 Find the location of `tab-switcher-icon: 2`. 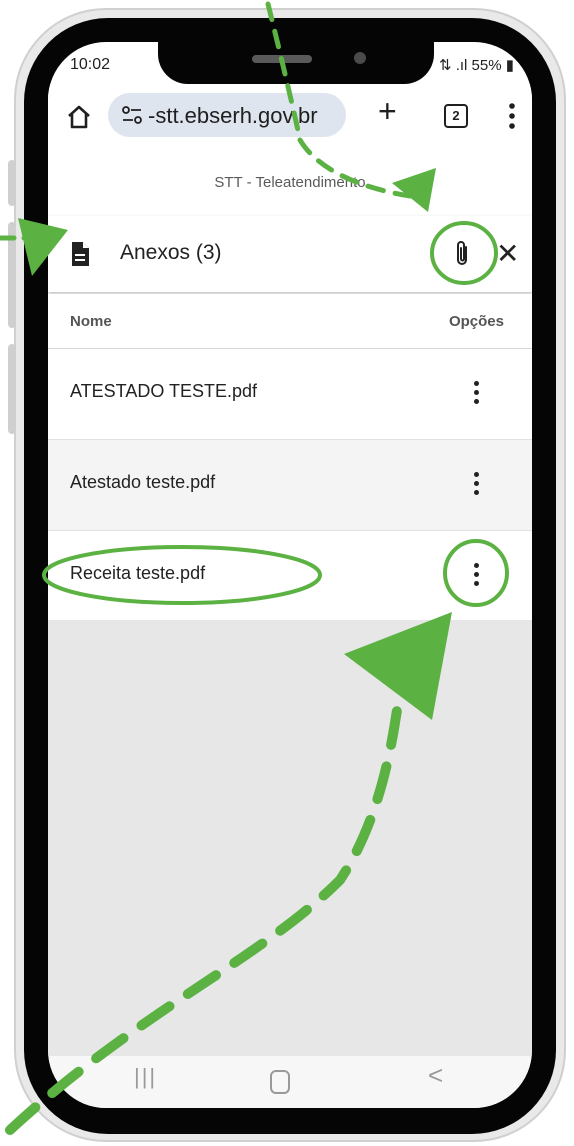

tab-switcher-icon: 2 is located at coordinates (456, 116).